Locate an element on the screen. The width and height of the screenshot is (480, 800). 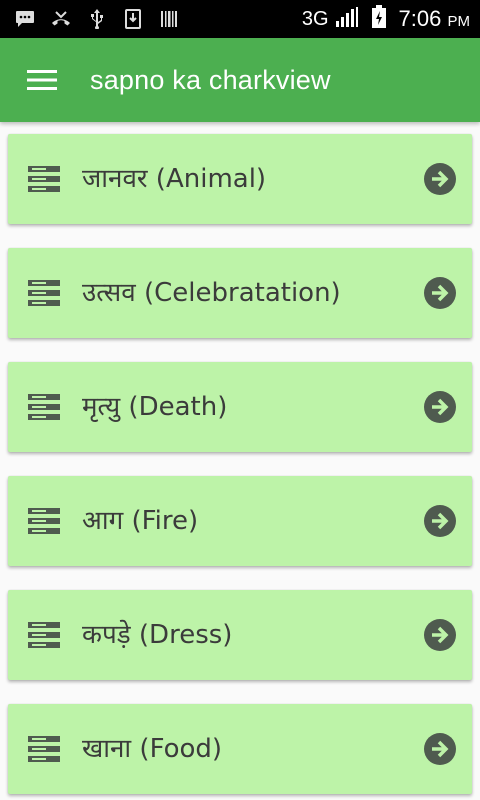
category-label: मृत्यु (Death) is located at coordinates (155, 407).